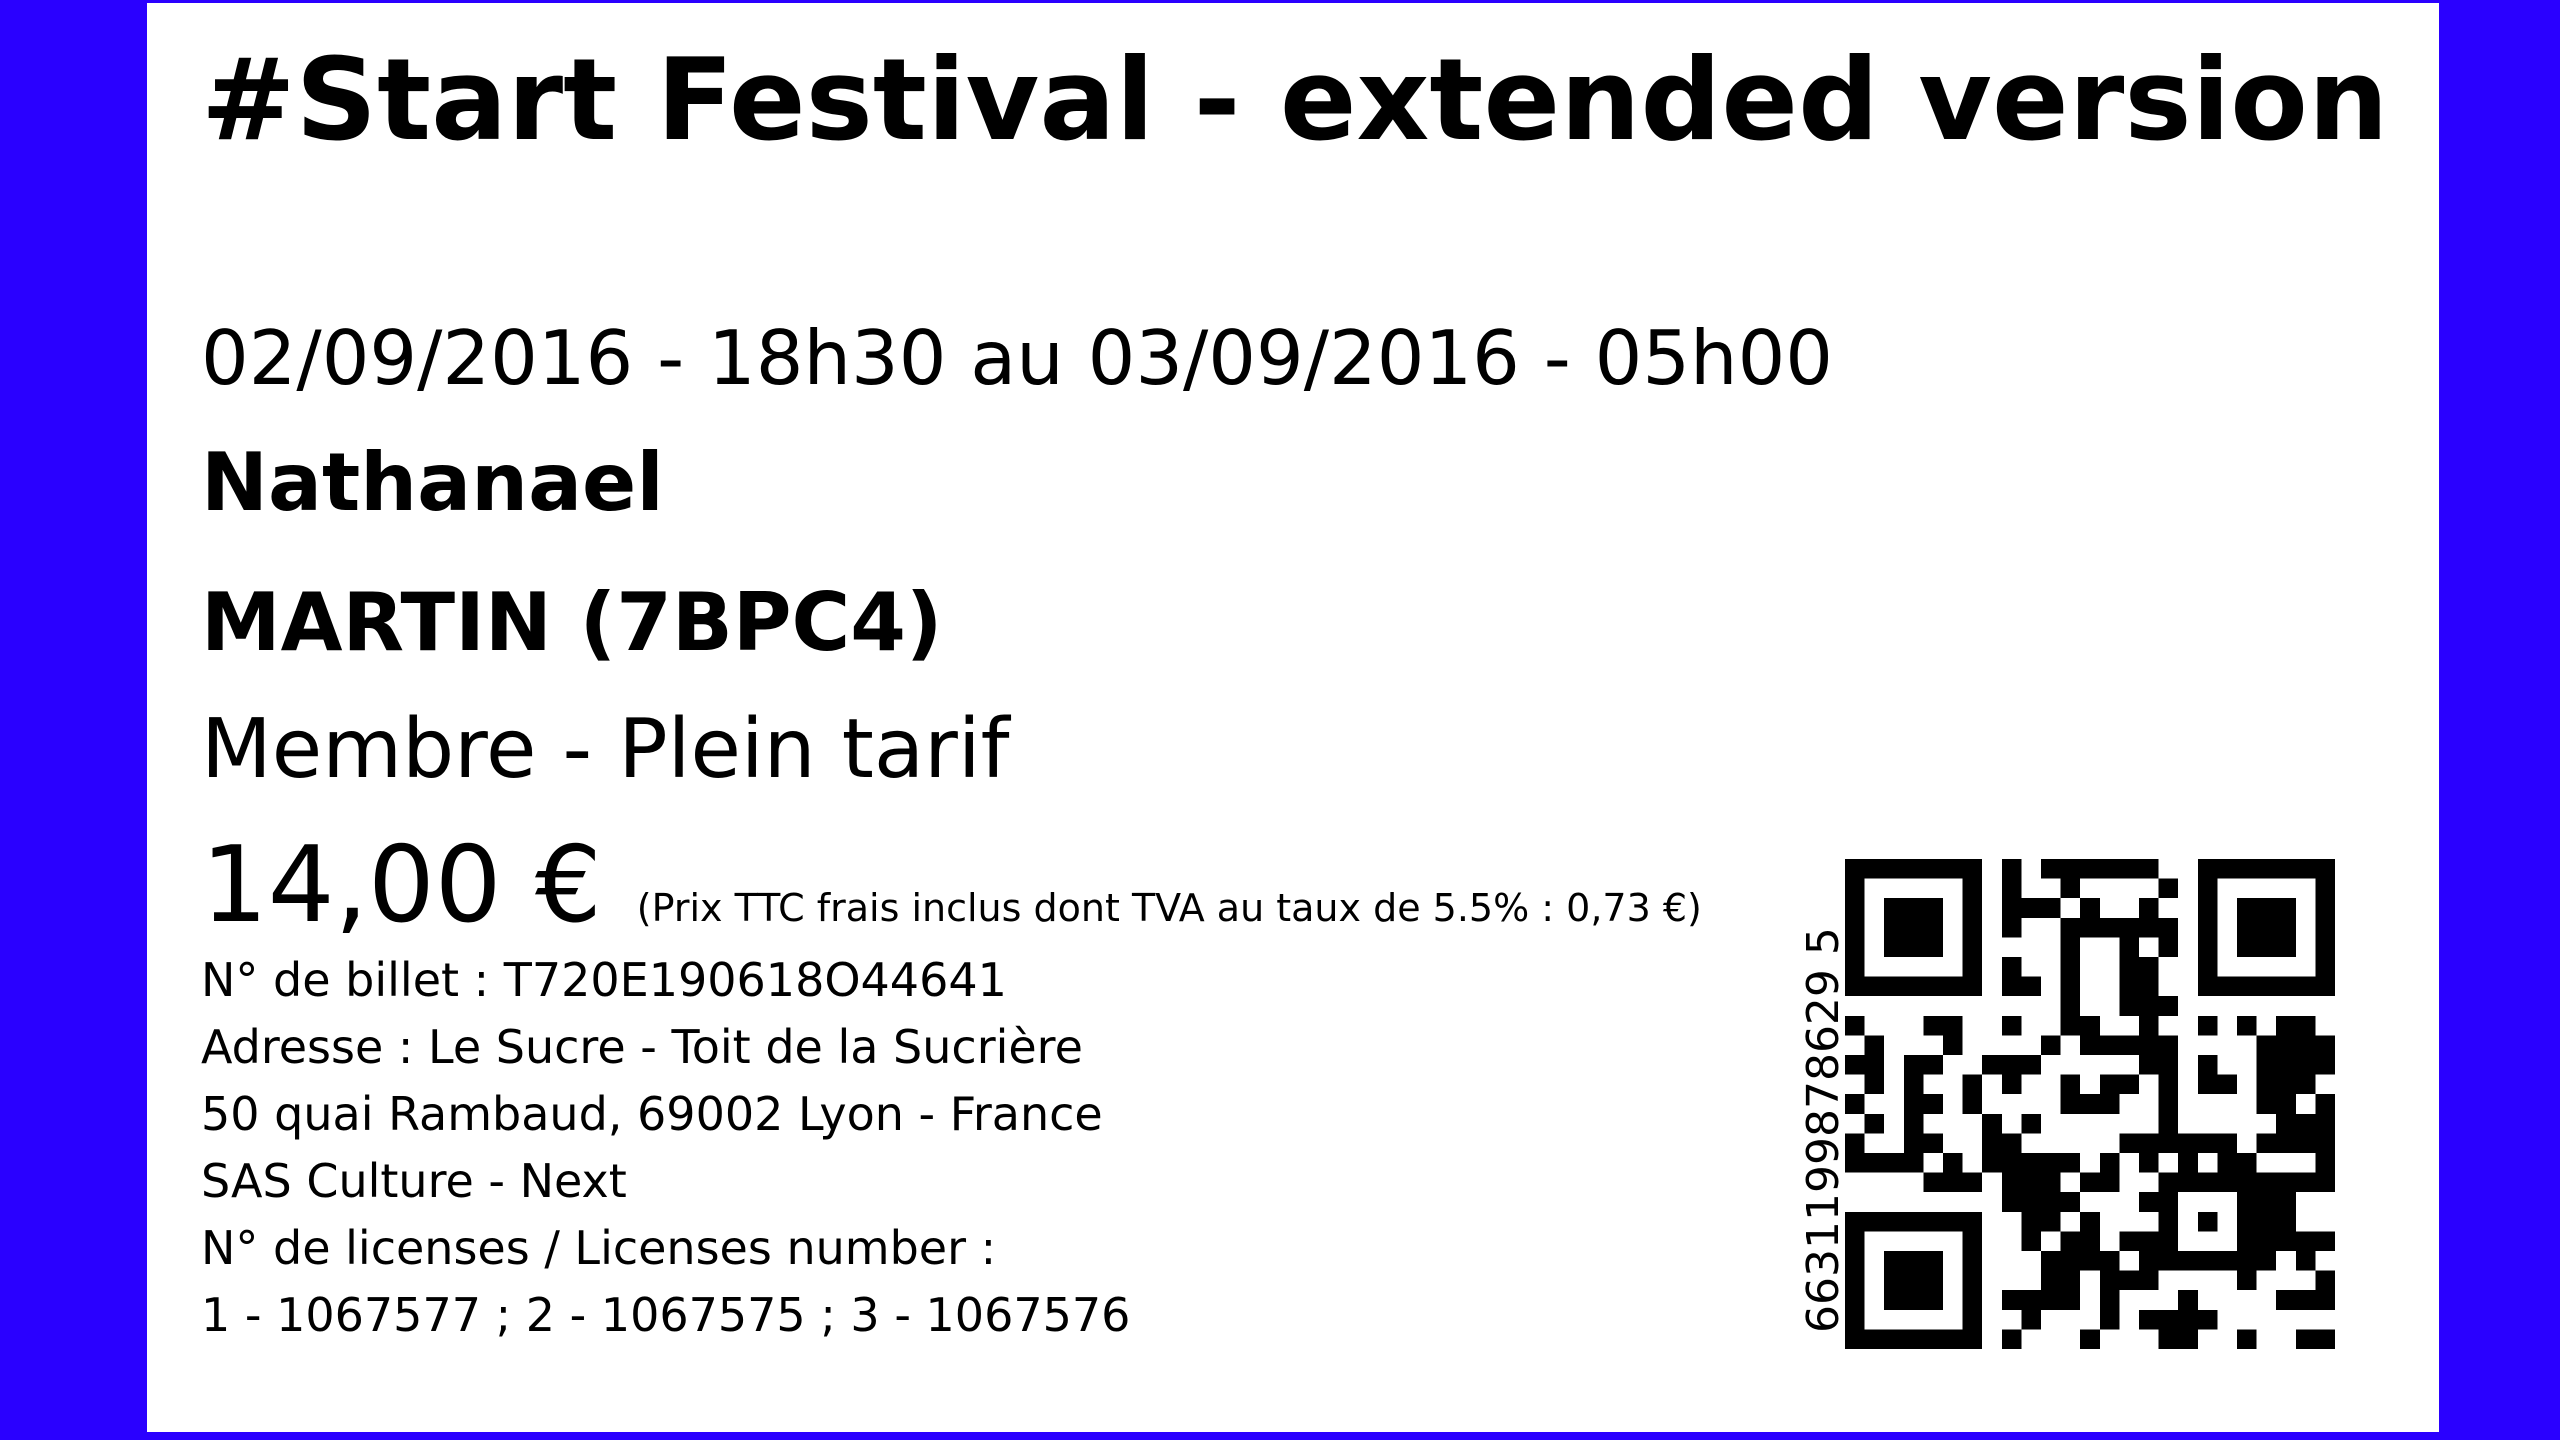  Describe the element at coordinates (2090, 1104) in the screenshot. I see `qr-code-icon` at that location.